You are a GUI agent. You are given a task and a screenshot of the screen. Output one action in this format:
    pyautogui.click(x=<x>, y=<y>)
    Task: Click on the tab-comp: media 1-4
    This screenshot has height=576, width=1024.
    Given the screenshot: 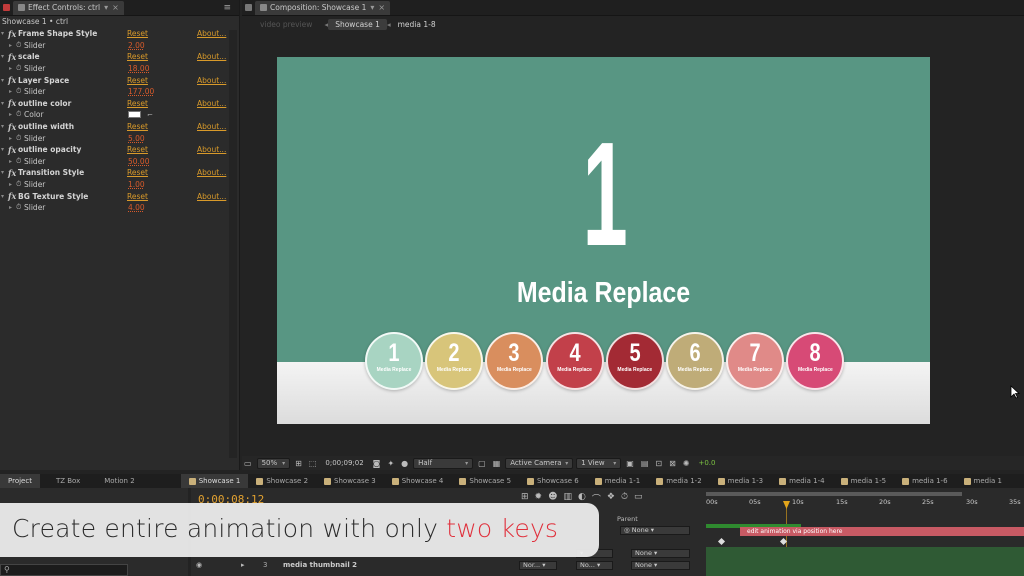 What is the action you would take?
    pyautogui.click(x=801, y=481)
    